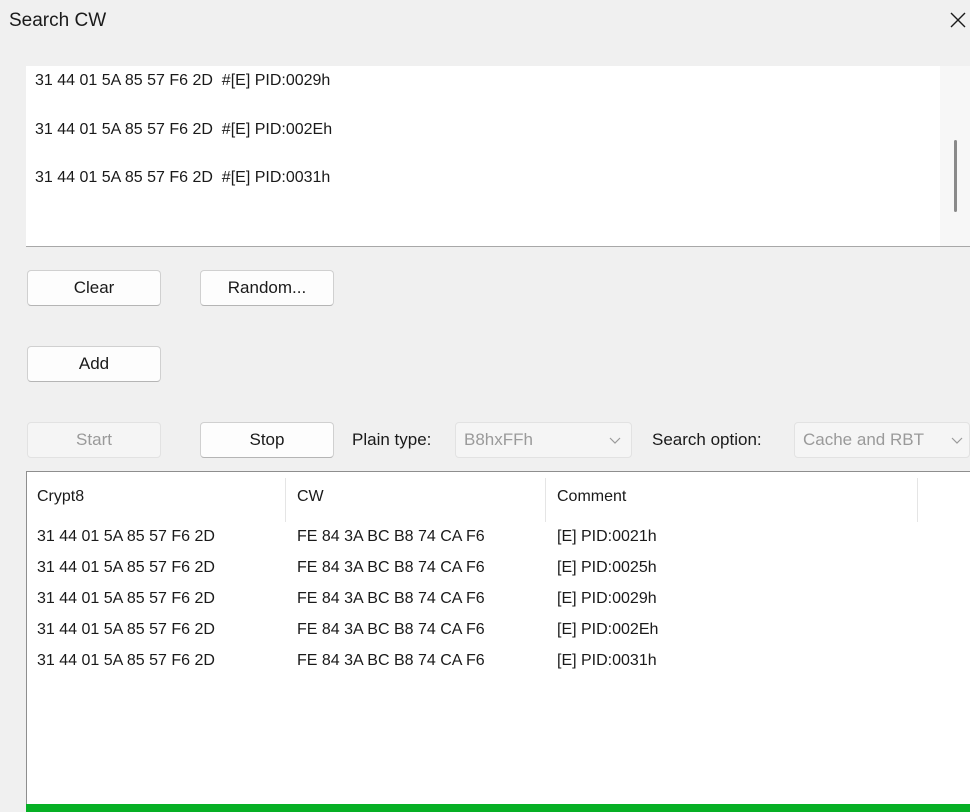 The width and height of the screenshot is (970, 812). What do you see at coordinates (607, 536) in the screenshot?
I see `comment-cell: [E] PID:0021h` at bounding box center [607, 536].